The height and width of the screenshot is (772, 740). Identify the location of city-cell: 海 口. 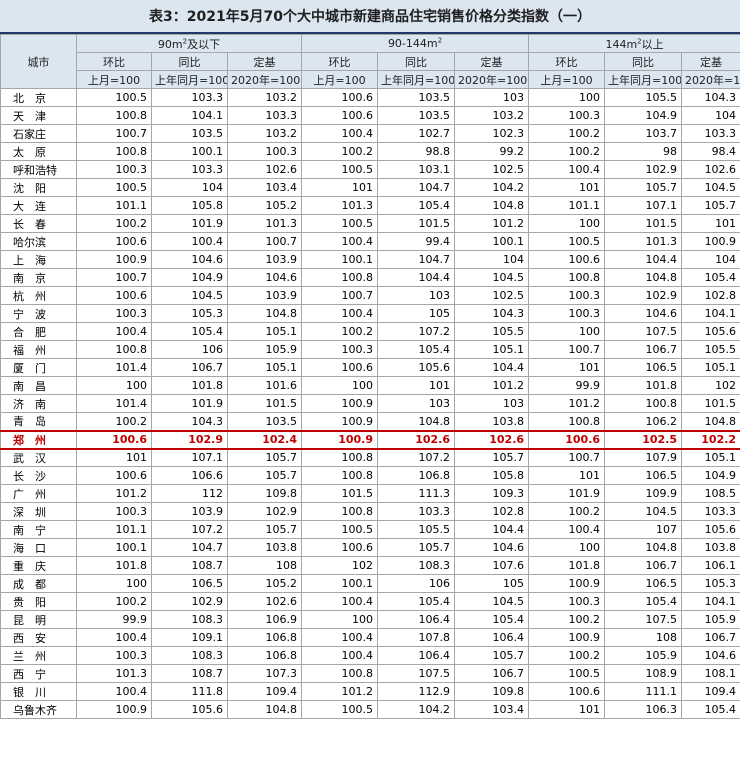
(38, 547).